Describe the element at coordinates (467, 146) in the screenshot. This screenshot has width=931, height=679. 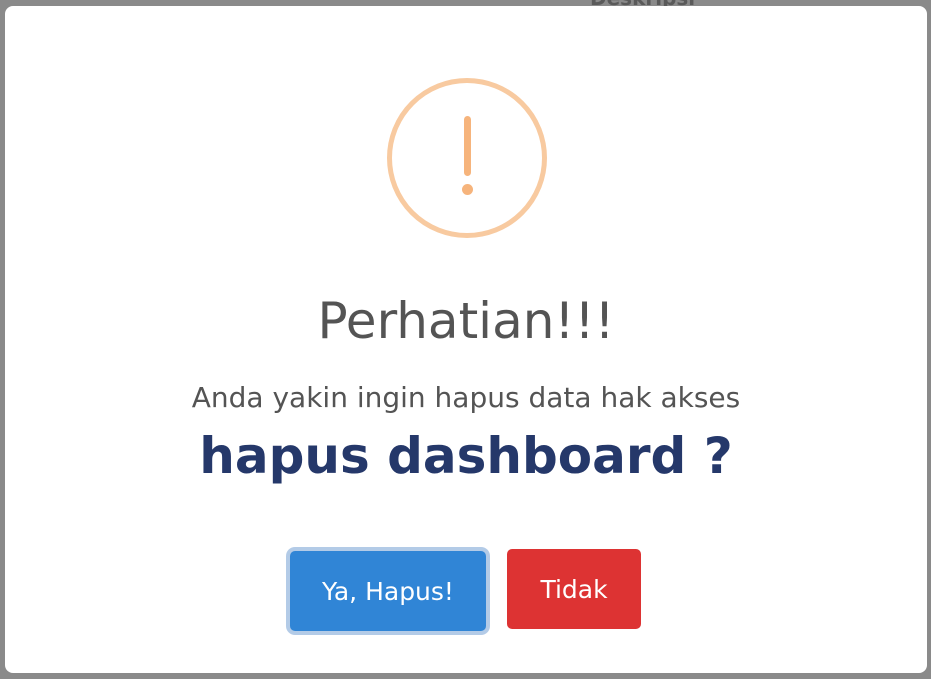
I see `exclamation-bar` at that location.